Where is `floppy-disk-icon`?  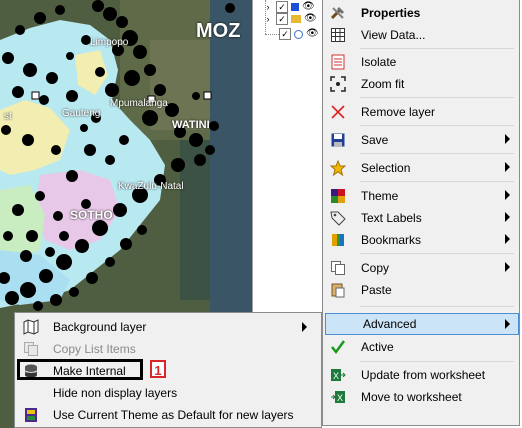 floppy-disk-icon is located at coordinates (338, 140).